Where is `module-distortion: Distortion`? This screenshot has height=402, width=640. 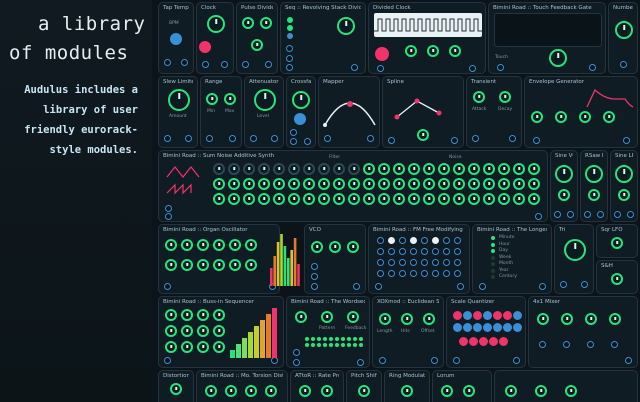
module-distortion: Distortion is located at coordinates (176, 386).